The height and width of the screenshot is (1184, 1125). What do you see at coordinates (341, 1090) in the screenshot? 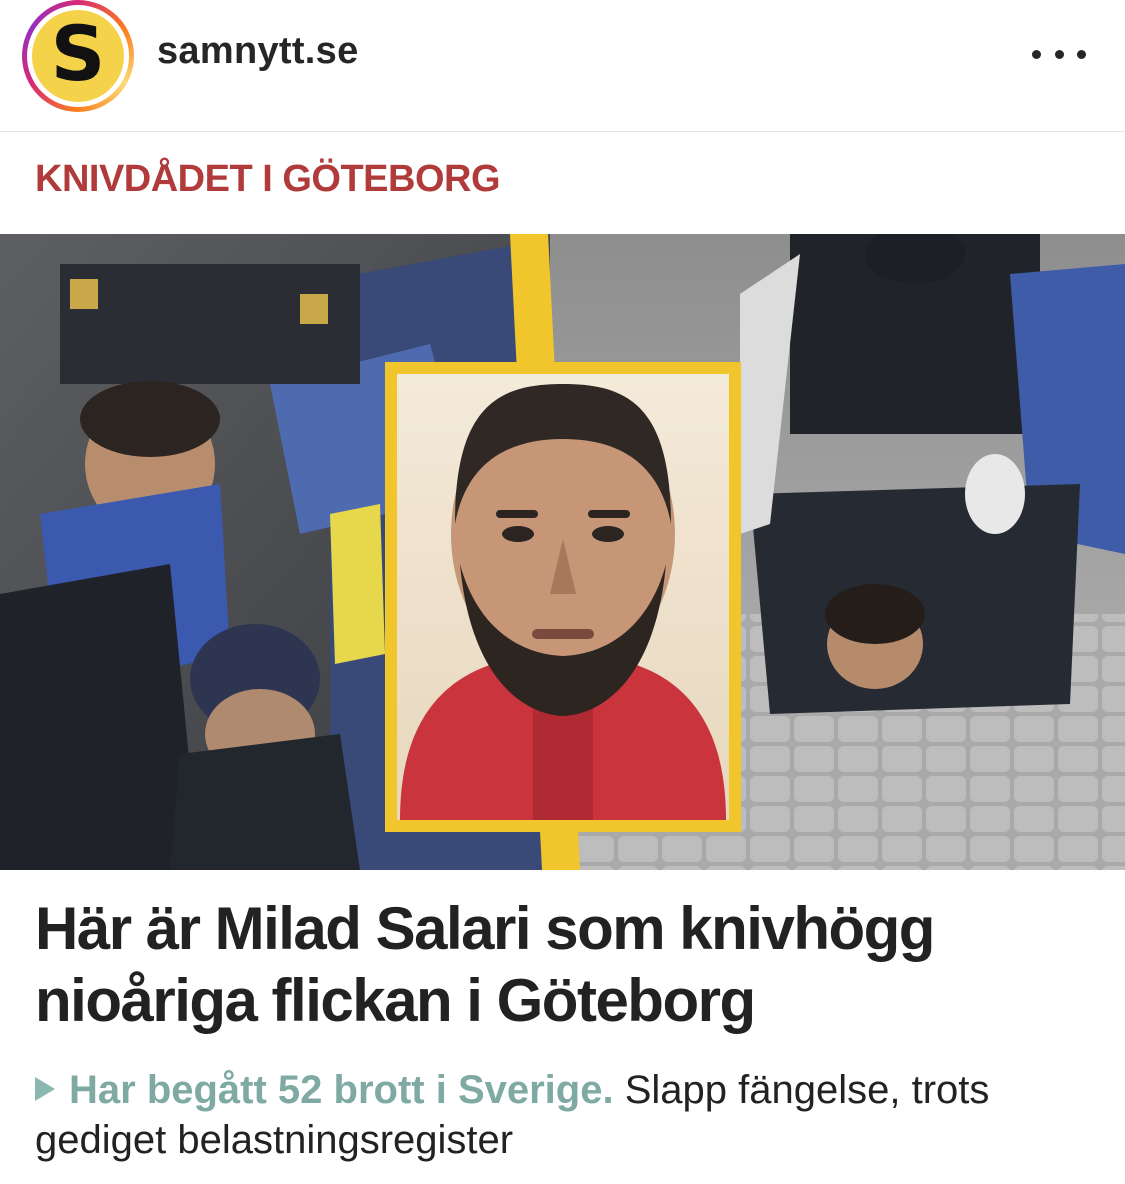
I see `subheadline-highlight: Har begått 52 brott i Sverige.` at bounding box center [341, 1090].